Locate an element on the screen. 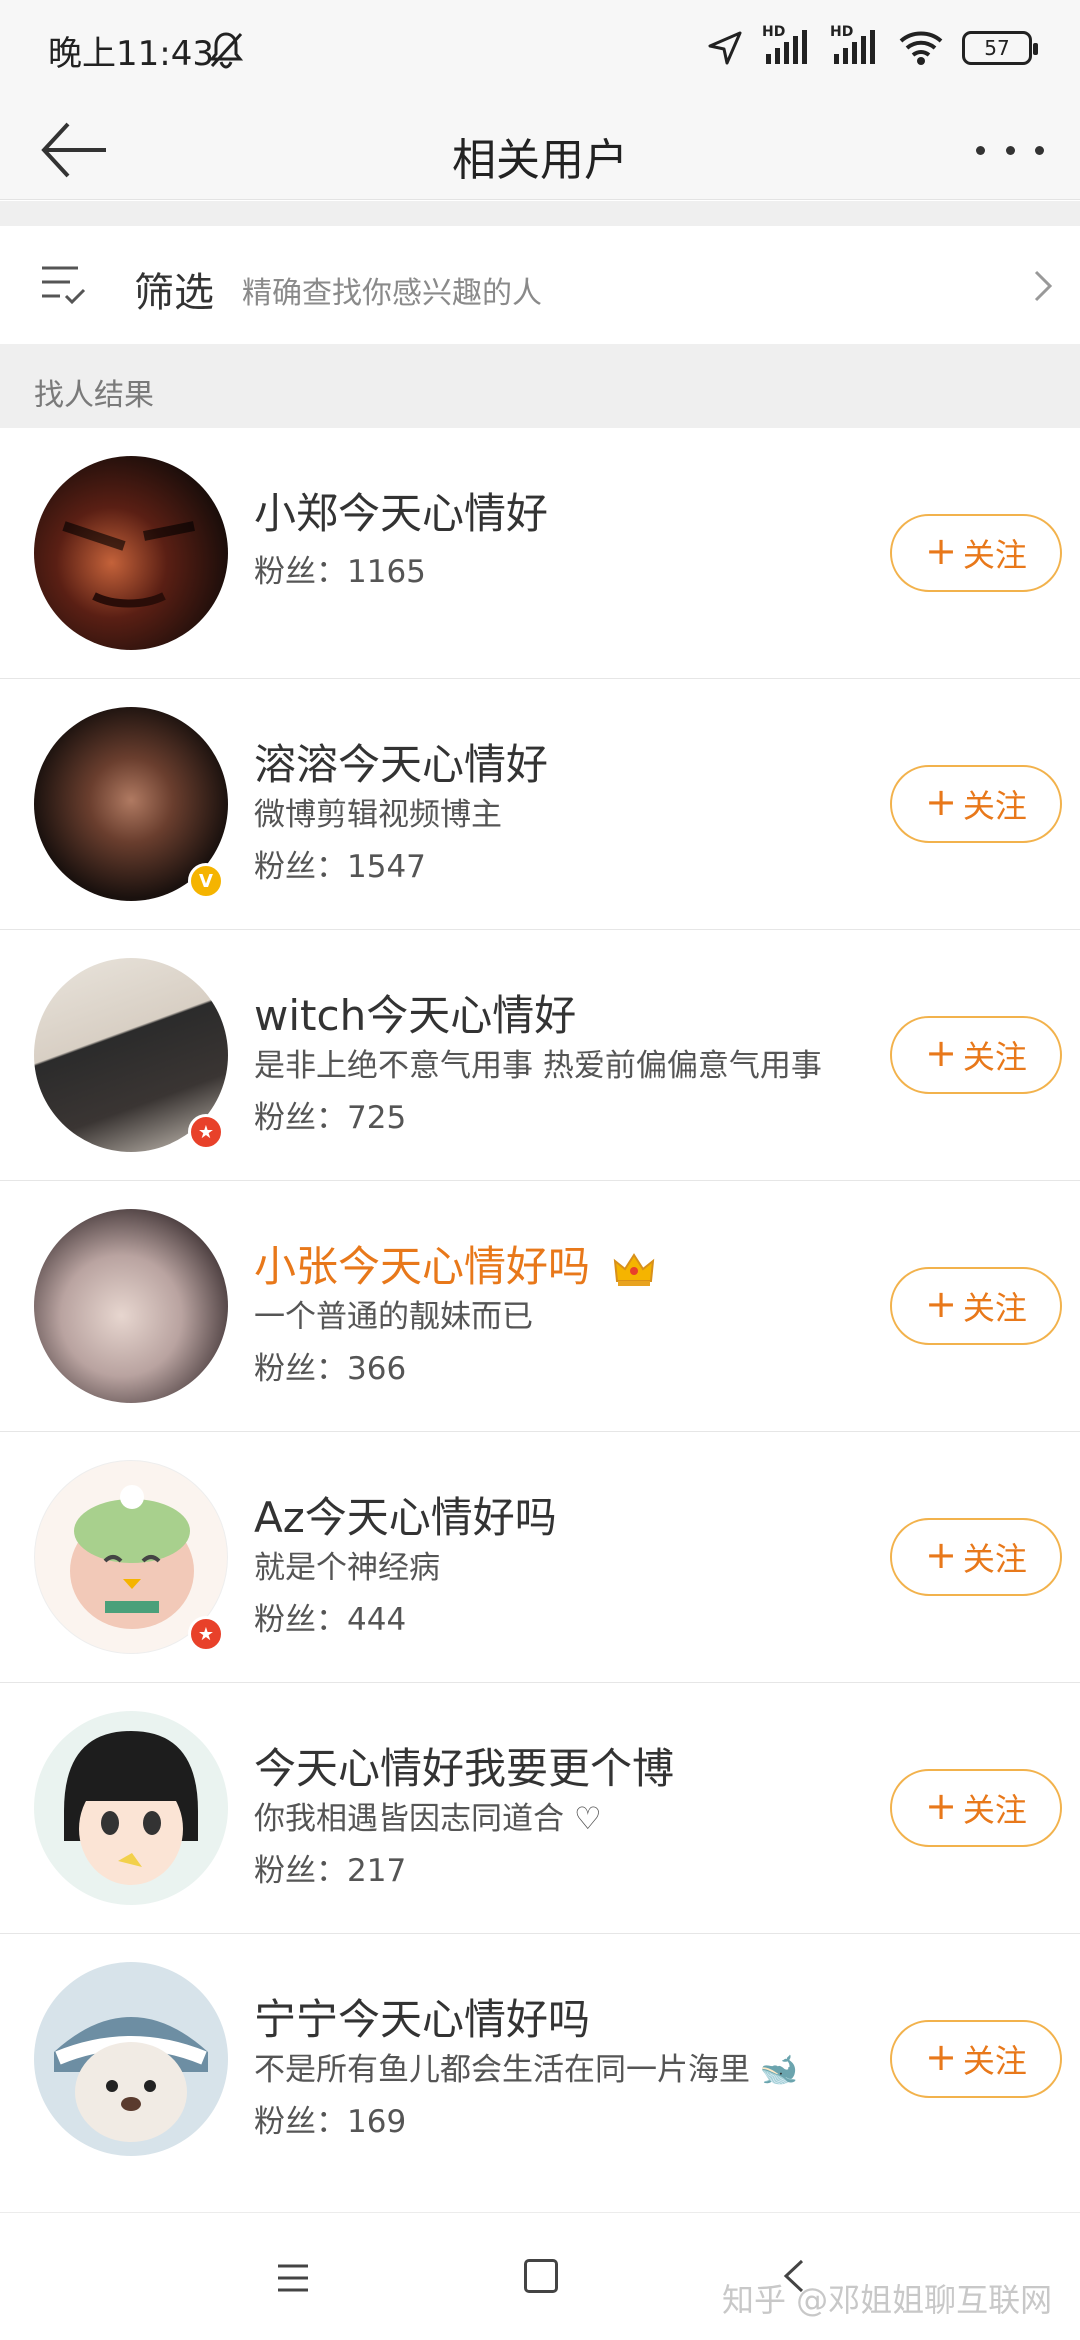 The height and width of the screenshot is (2340, 1080). user-bio: 一个普通的靓妹而已 is located at coordinates (393, 1317).